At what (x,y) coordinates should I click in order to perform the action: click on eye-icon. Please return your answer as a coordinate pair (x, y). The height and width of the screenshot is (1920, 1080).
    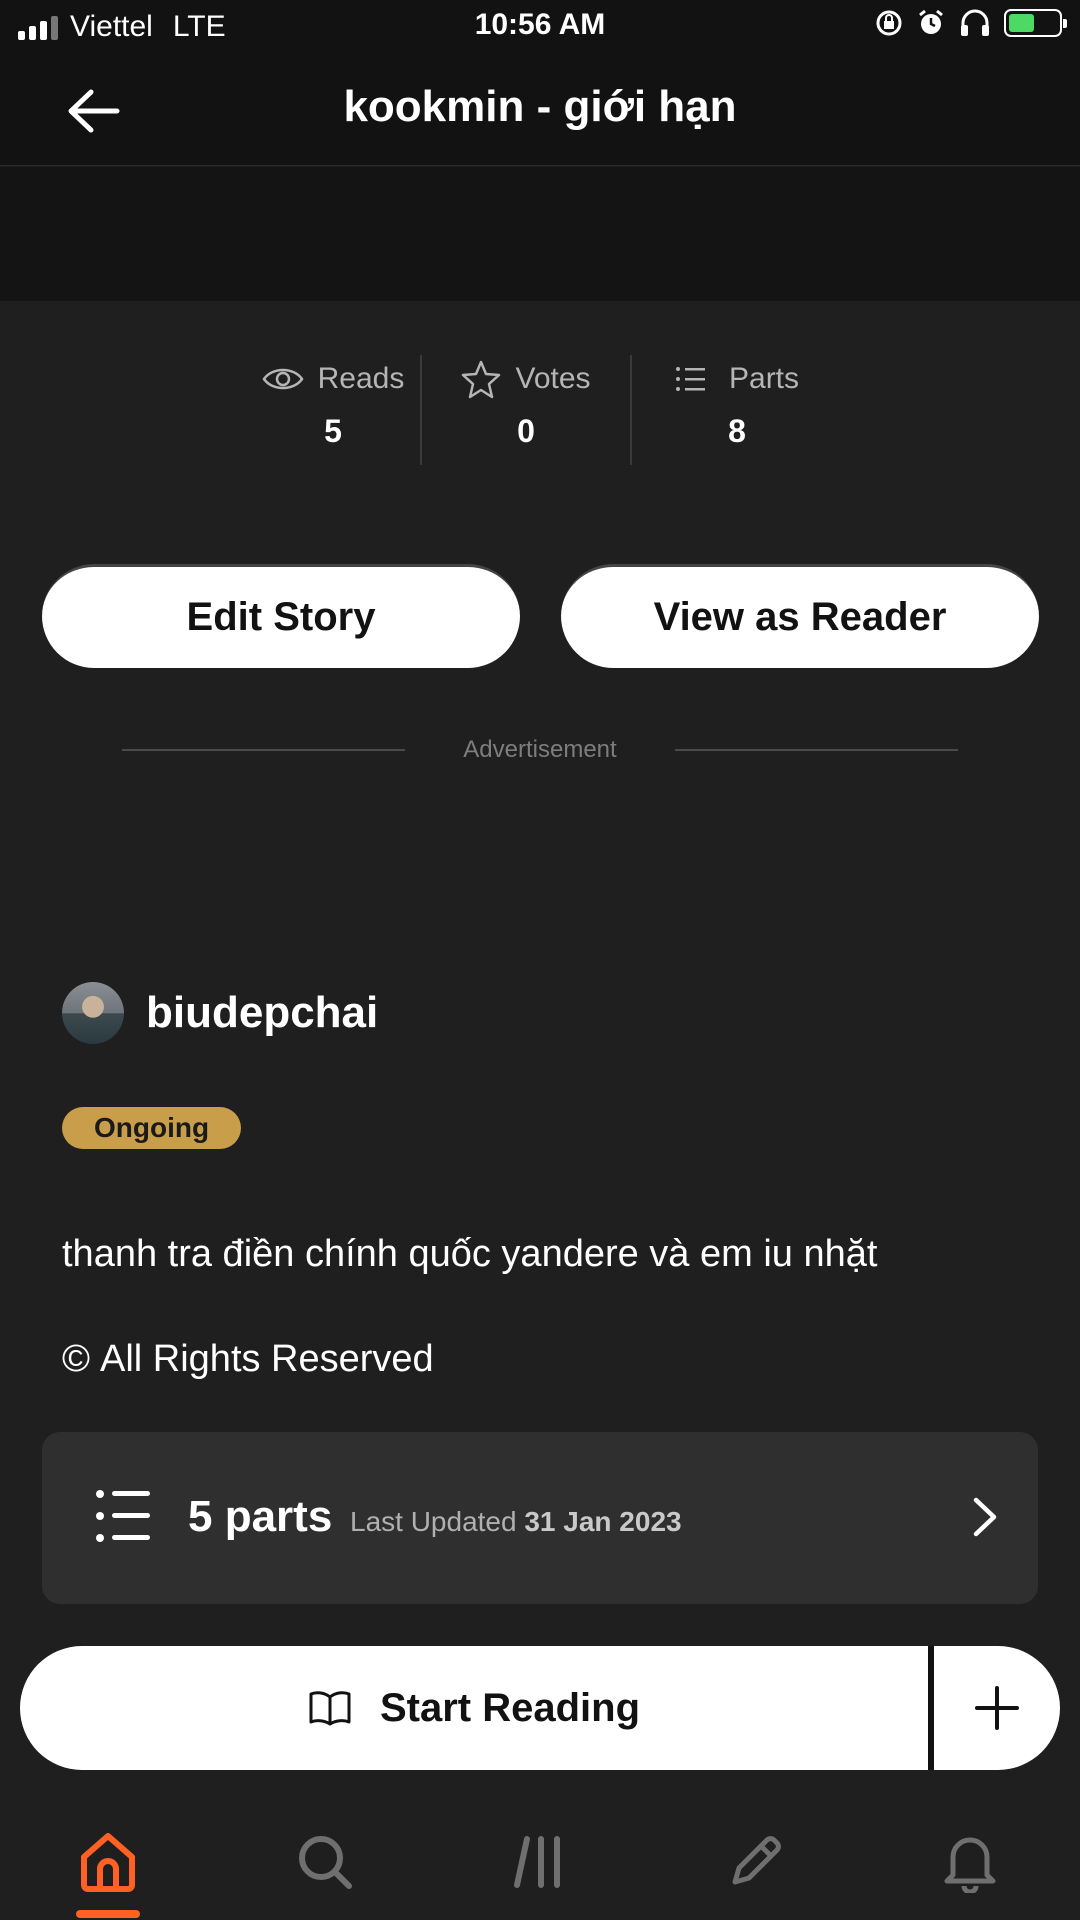
    Looking at the image, I should click on (283, 379).